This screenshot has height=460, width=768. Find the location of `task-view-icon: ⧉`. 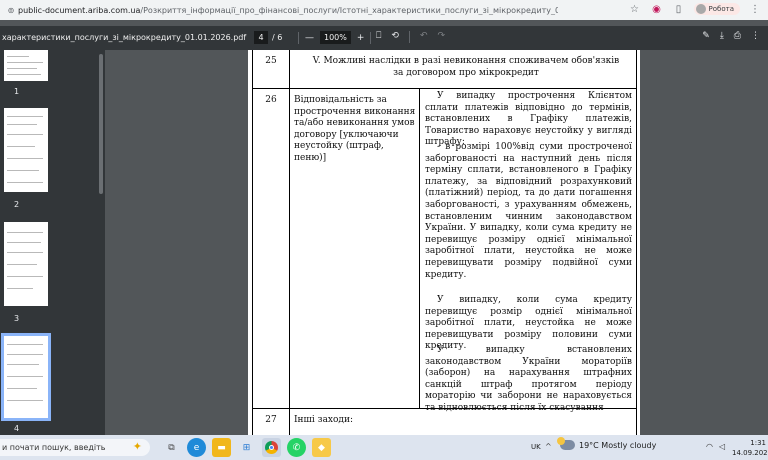

task-view-icon: ⧉ is located at coordinates (171, 447).